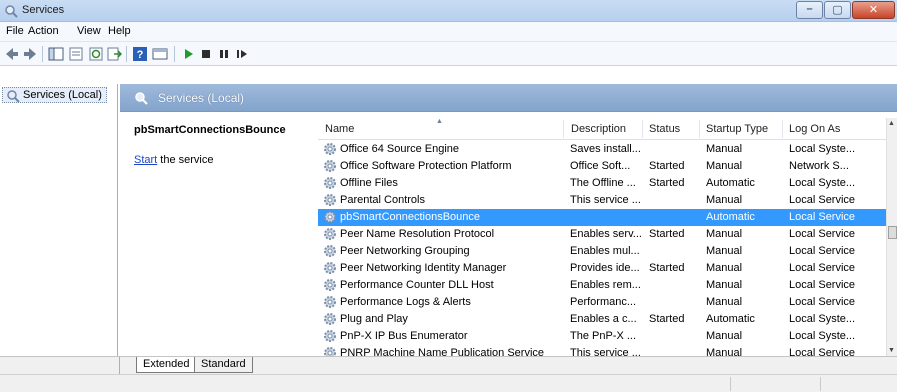 Image resolution: width=897 pixels, height=392 pixels. Describe the element at coordinates (423, 268) in the screenshot. I see `cell-name: Peer Networking Identity Manager` at that location.